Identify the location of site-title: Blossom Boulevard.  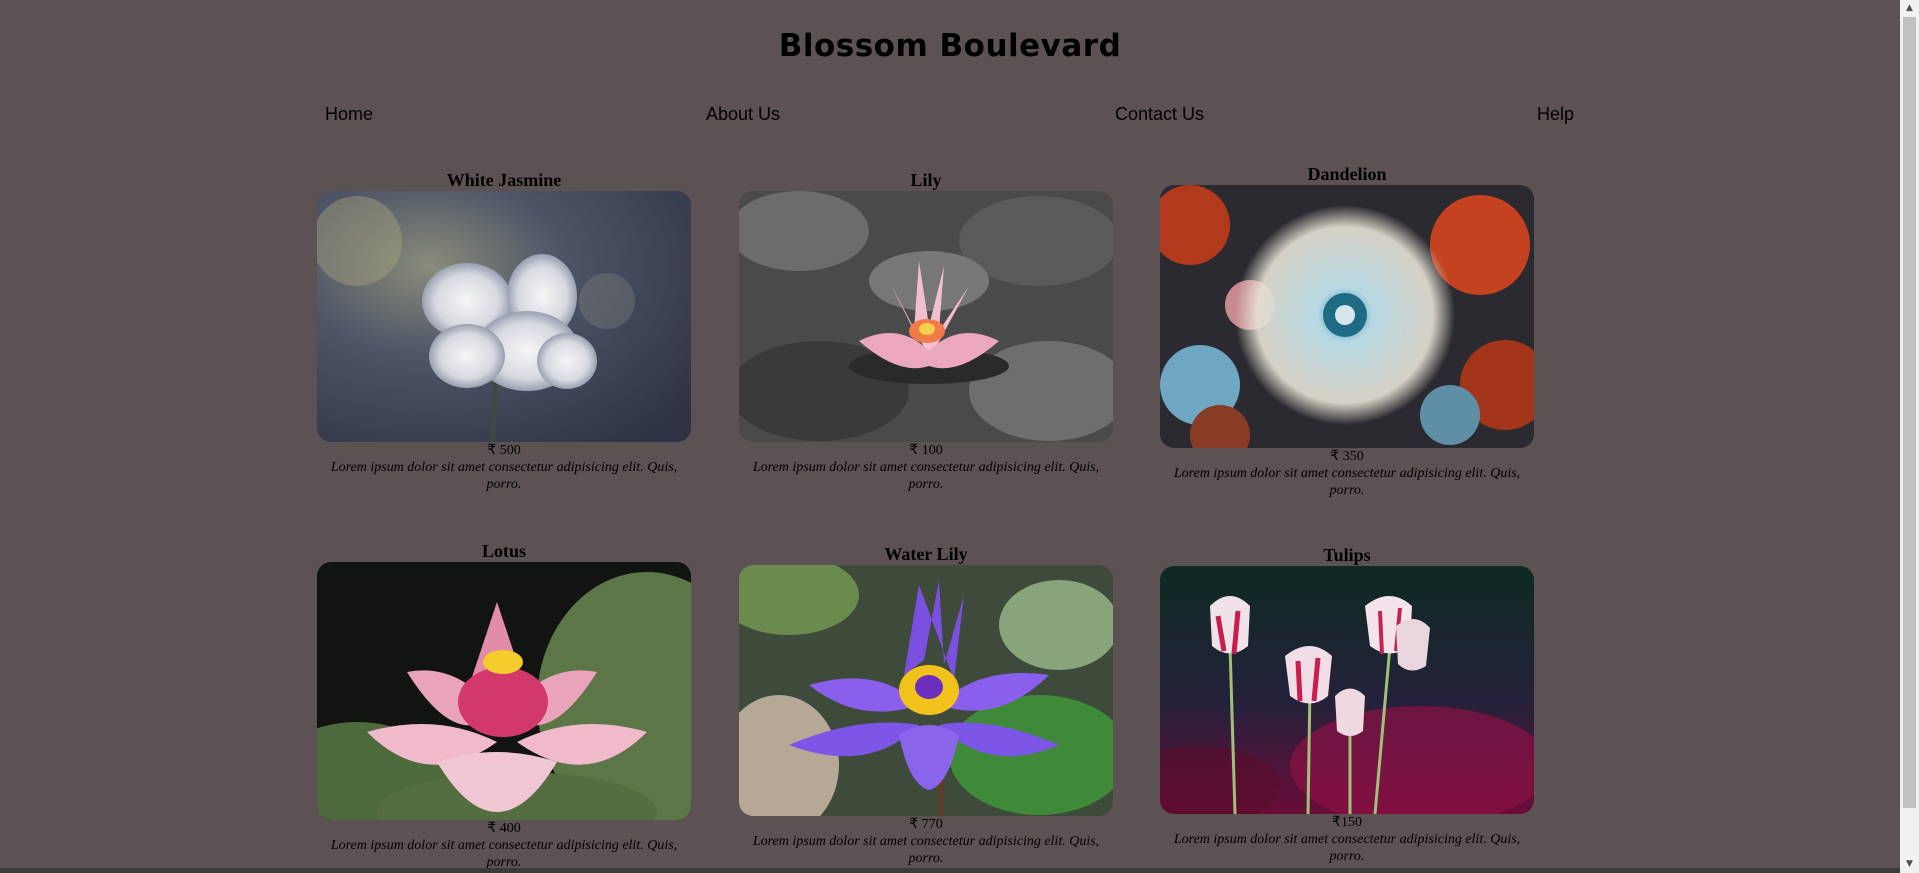
(950, 46).